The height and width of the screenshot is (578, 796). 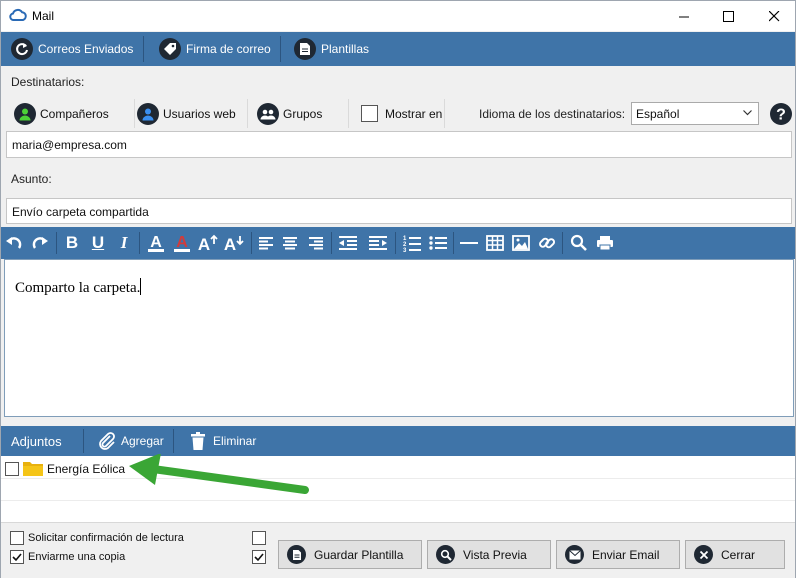 I want to click on underline-icon: U, so click(x=98, y=242).